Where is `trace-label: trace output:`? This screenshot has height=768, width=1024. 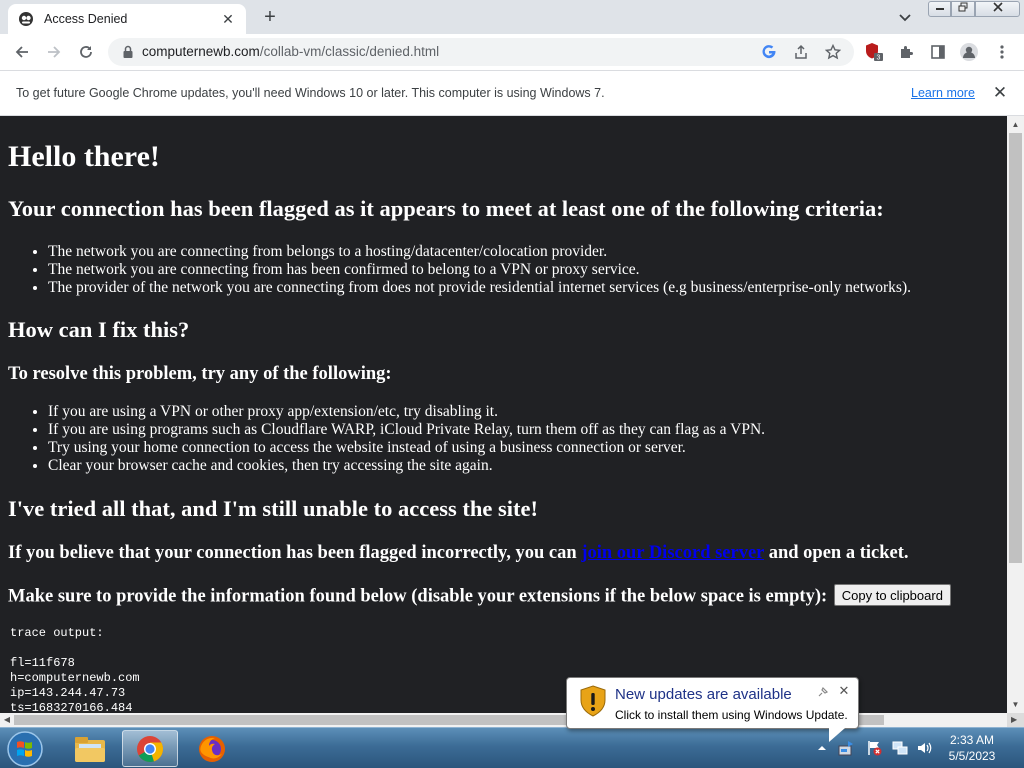
trace-label: trace output: is located at coordinates (57, 633).